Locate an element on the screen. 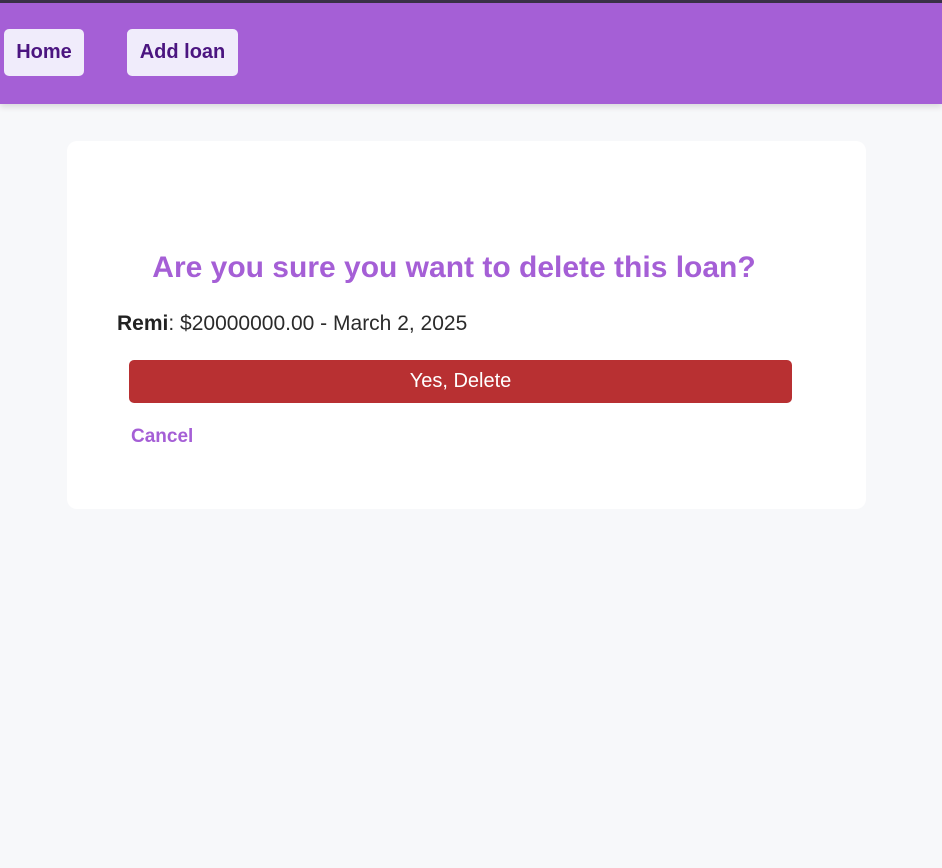  loan-amount: $20000000.00 is located at coordinates (247, 323).